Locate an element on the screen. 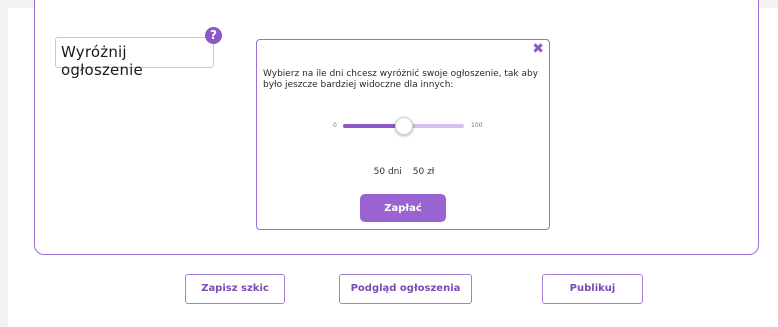 This screenshot has width=778, height=327. question-circle-icon: ? is located at coordinates (213, 35).